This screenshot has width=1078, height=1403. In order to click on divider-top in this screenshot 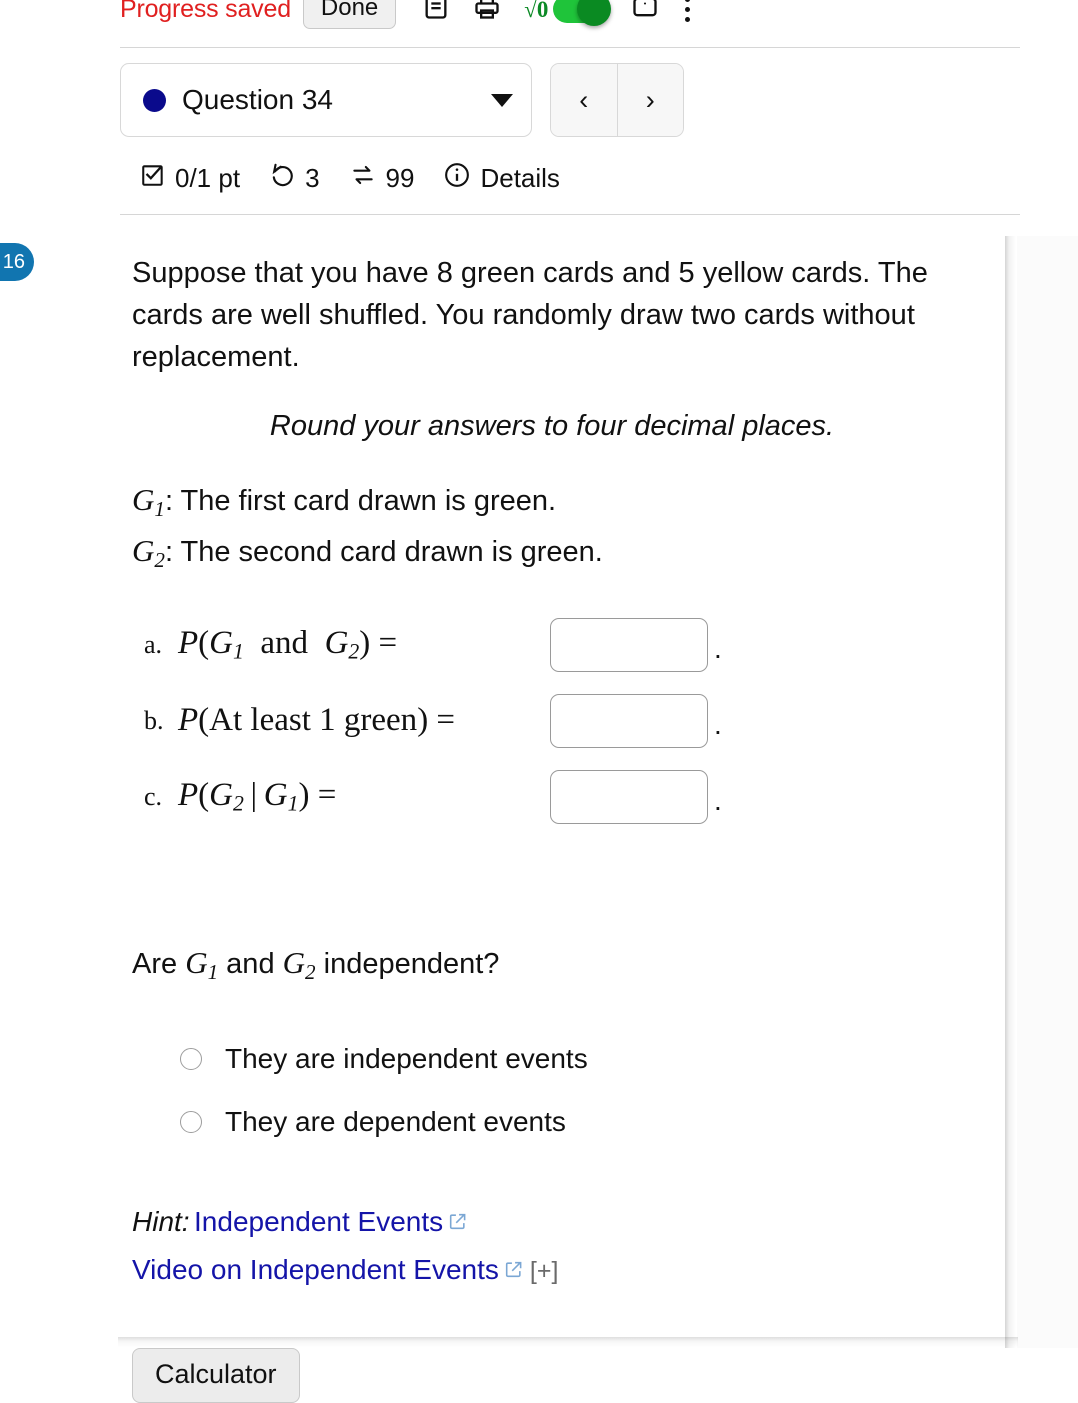, I will do `click(570, 47)`.